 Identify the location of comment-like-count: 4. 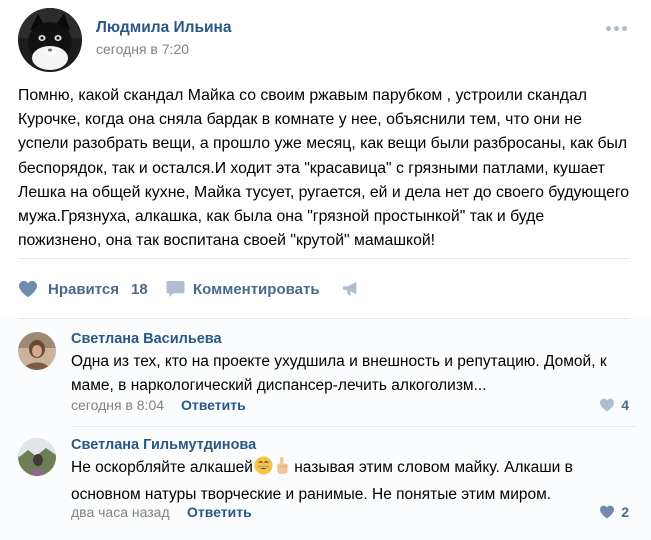
(625, 405).